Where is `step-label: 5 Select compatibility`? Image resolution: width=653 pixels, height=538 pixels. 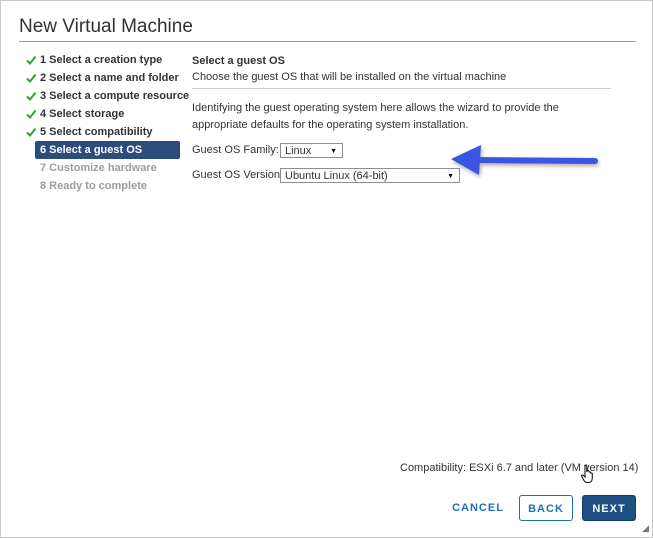
step-label: 5 Select compatibility is located at coordinates (96, 132).